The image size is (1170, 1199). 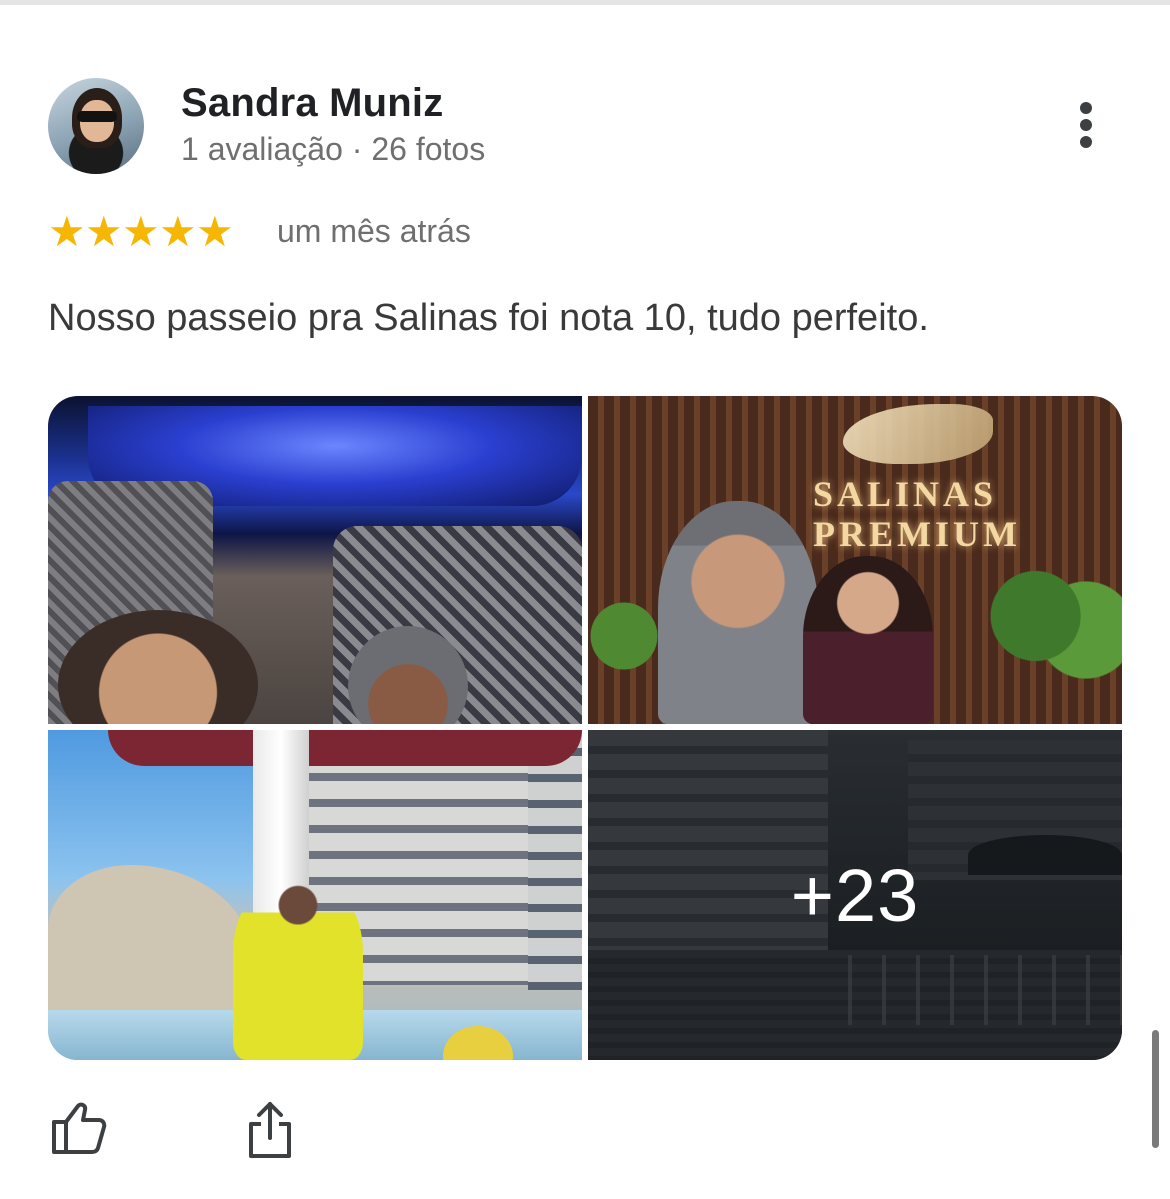 I want to click on reviewer-name: Sandra Muniz, so click(x=312, y=103).